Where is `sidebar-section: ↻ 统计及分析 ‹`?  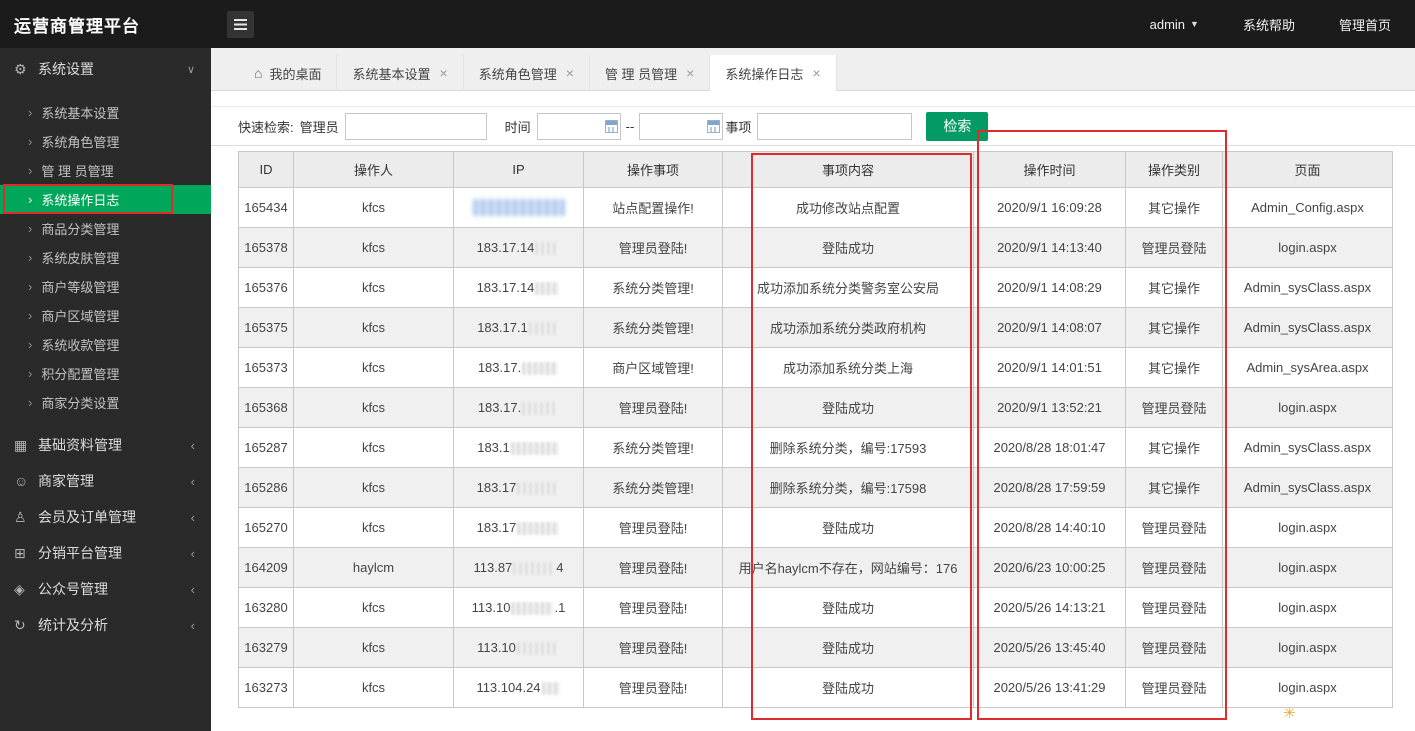
sidebar-section: ↻ 统计及分析 ‹ is located at coordinates (105, 625).